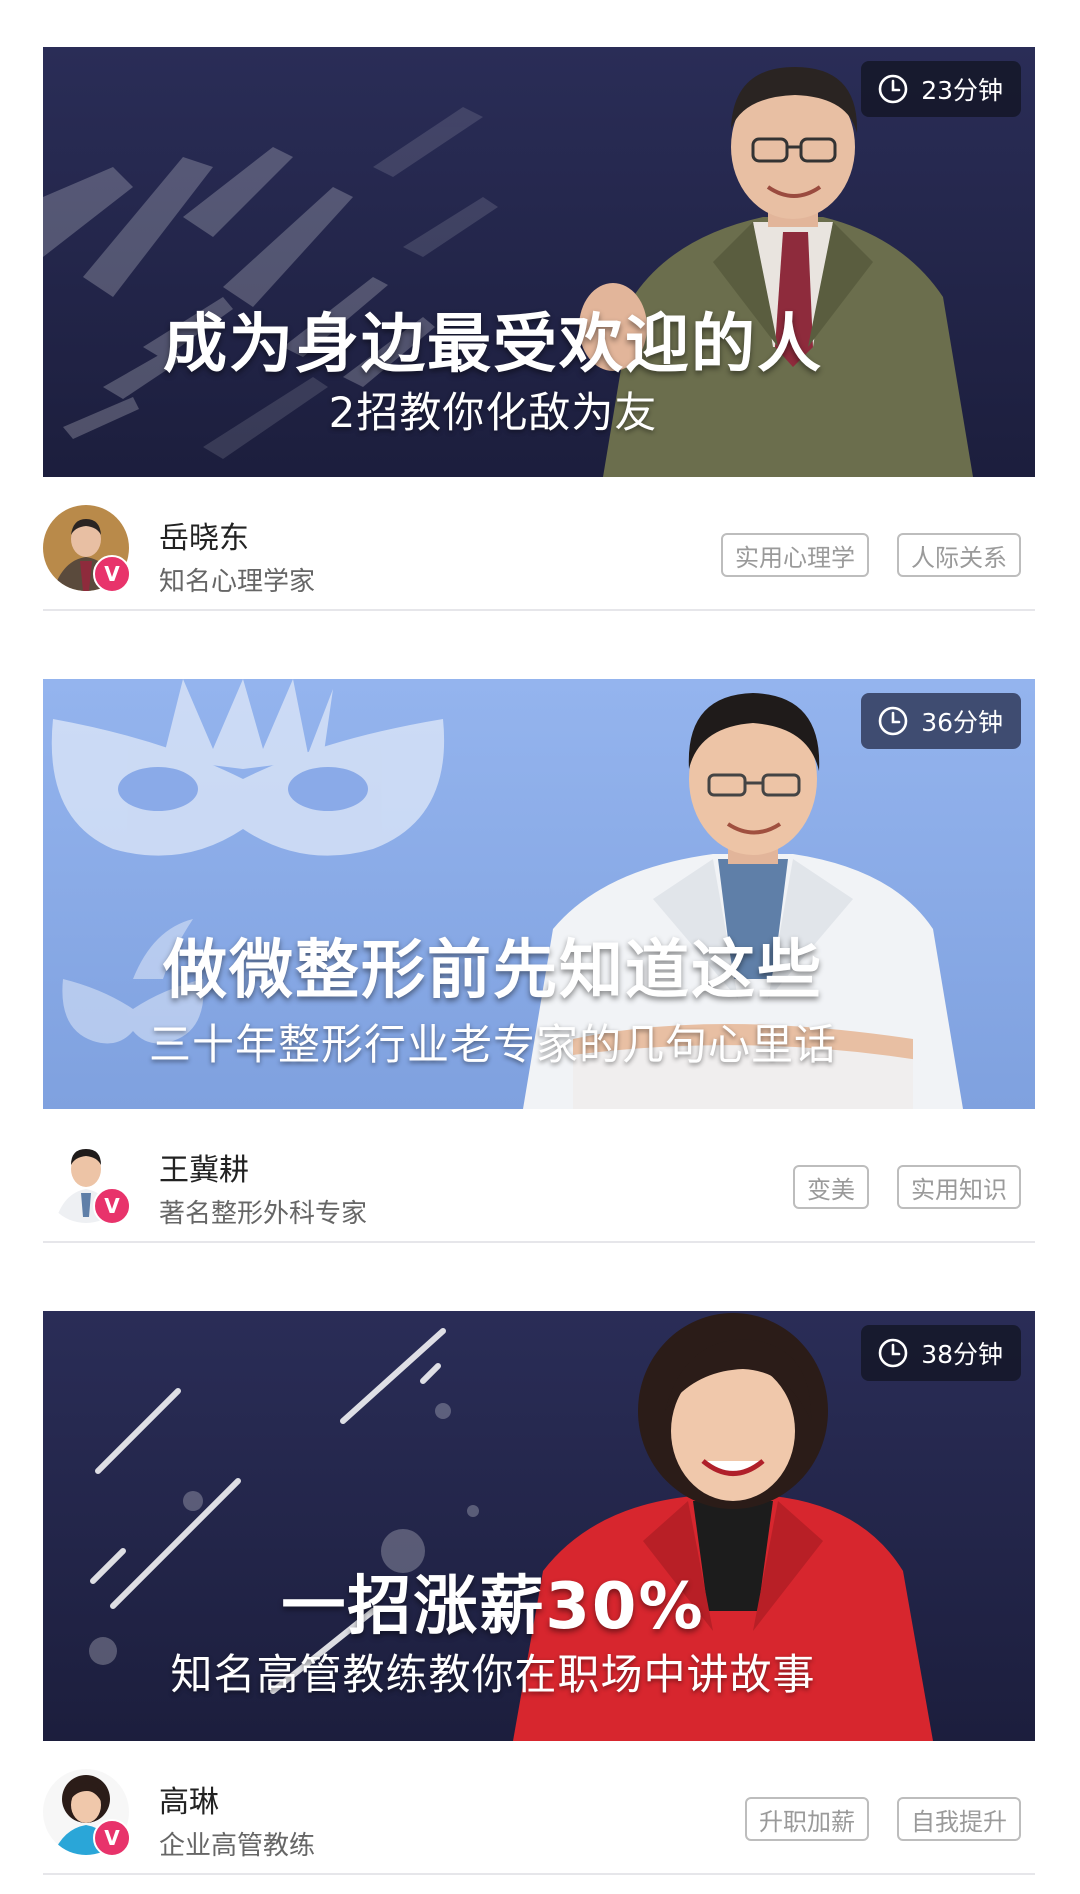  I want to click on author-name: 高琳, so click(189, 1799).